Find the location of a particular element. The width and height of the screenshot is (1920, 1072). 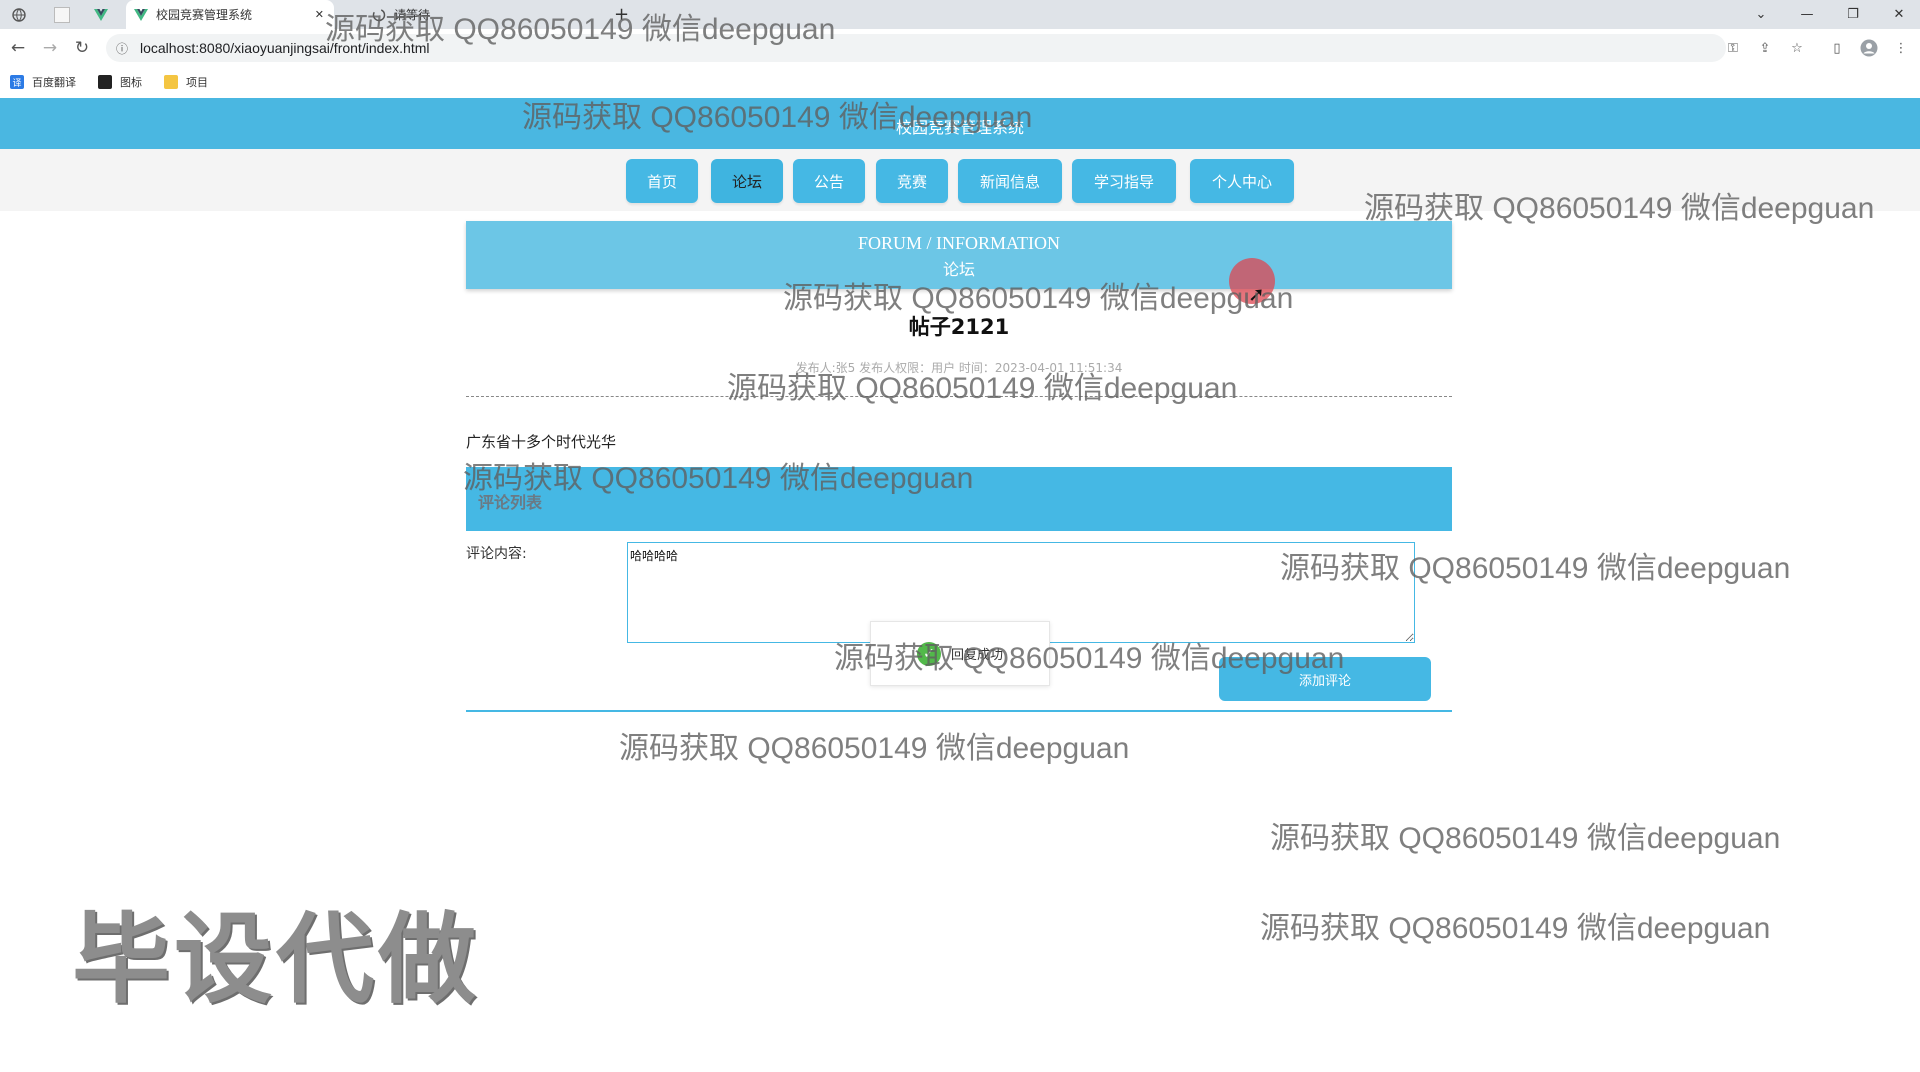

bookmark-project: 项目 is located at coordinates (186, 82).